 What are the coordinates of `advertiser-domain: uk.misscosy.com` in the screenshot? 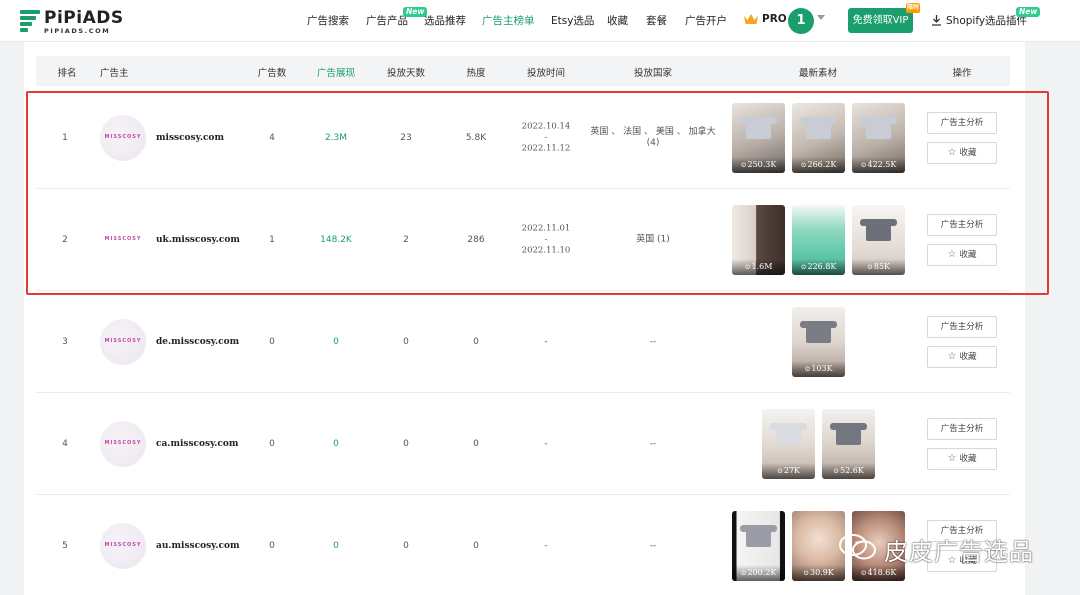 It's located at (198, 240).